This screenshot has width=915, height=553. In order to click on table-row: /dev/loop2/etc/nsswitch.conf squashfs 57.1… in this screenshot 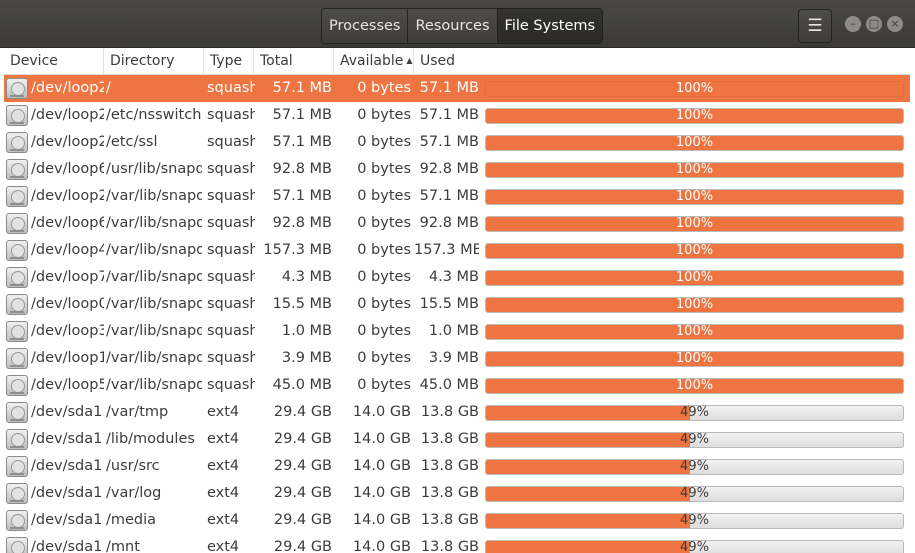, I will do `click(457, 115)`.